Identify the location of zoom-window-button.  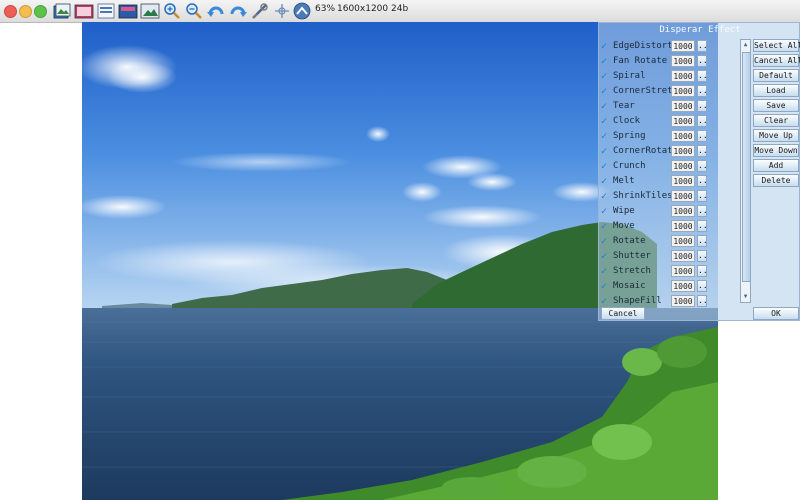
(40, 11).